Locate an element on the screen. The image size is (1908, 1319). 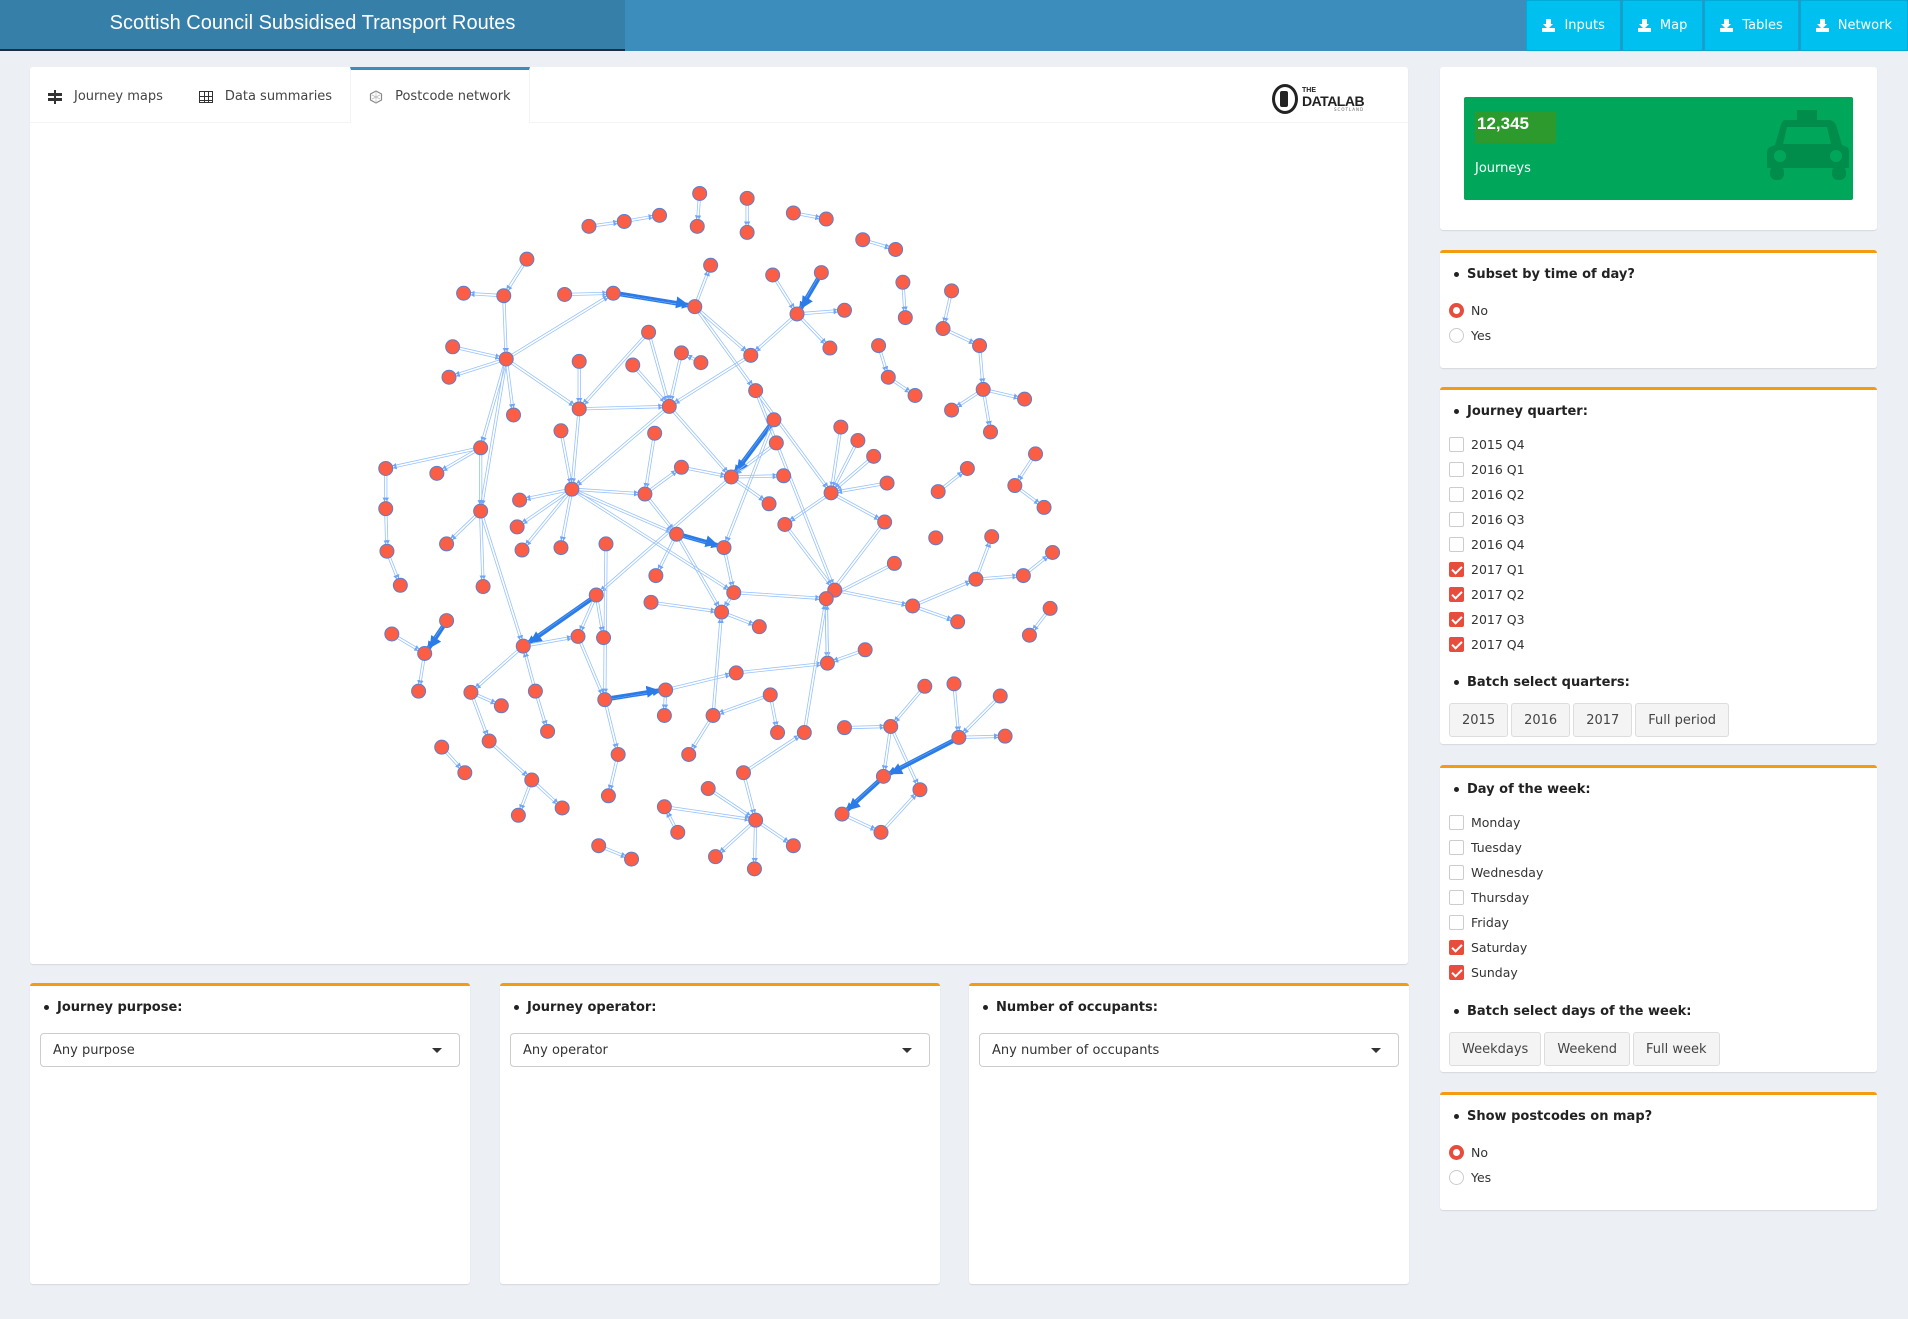
quarter-option: 2016 Q2 is located at coordinates (1487, 494).